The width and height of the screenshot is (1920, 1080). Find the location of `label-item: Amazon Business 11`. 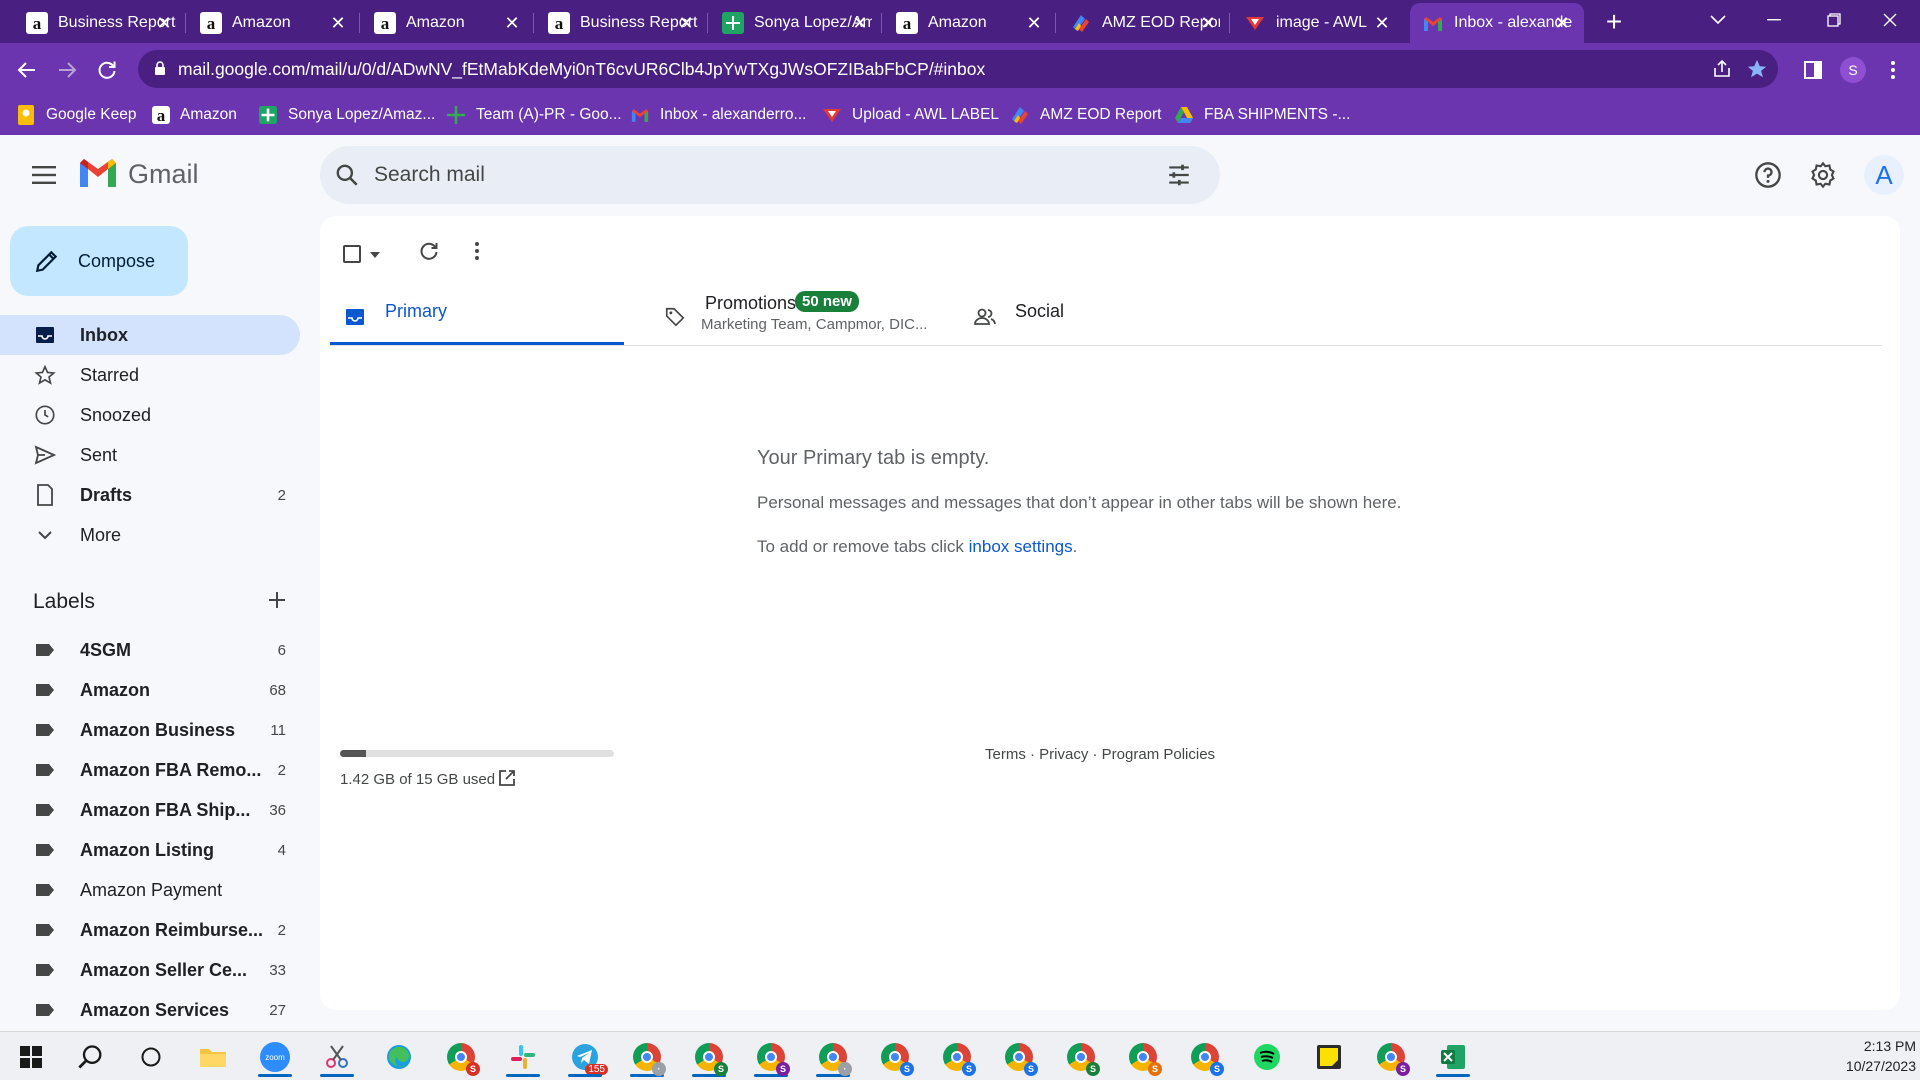

label-item: Amazon Business 11 is located at coordinates (150, 730).